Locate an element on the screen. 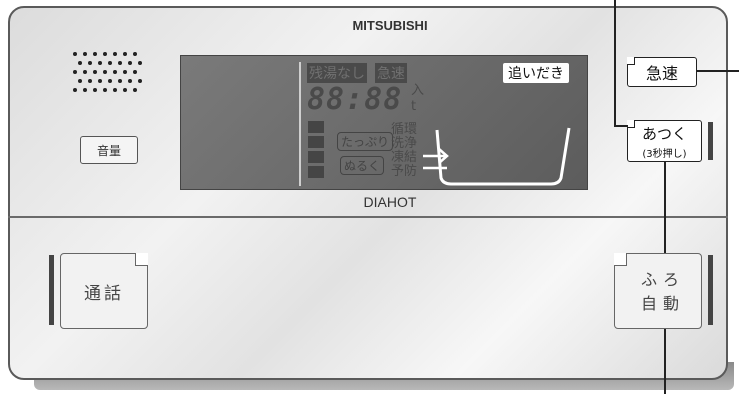  furo-auto-button: ふろ 自動 is located at coordinates (658, 291).